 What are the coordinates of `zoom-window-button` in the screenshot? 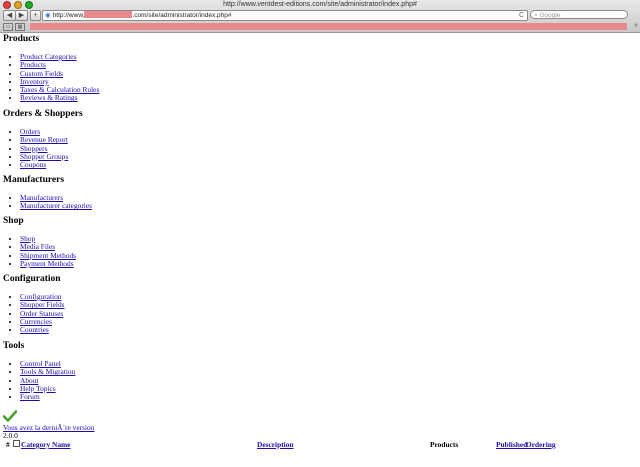 It's located at (29, 5).